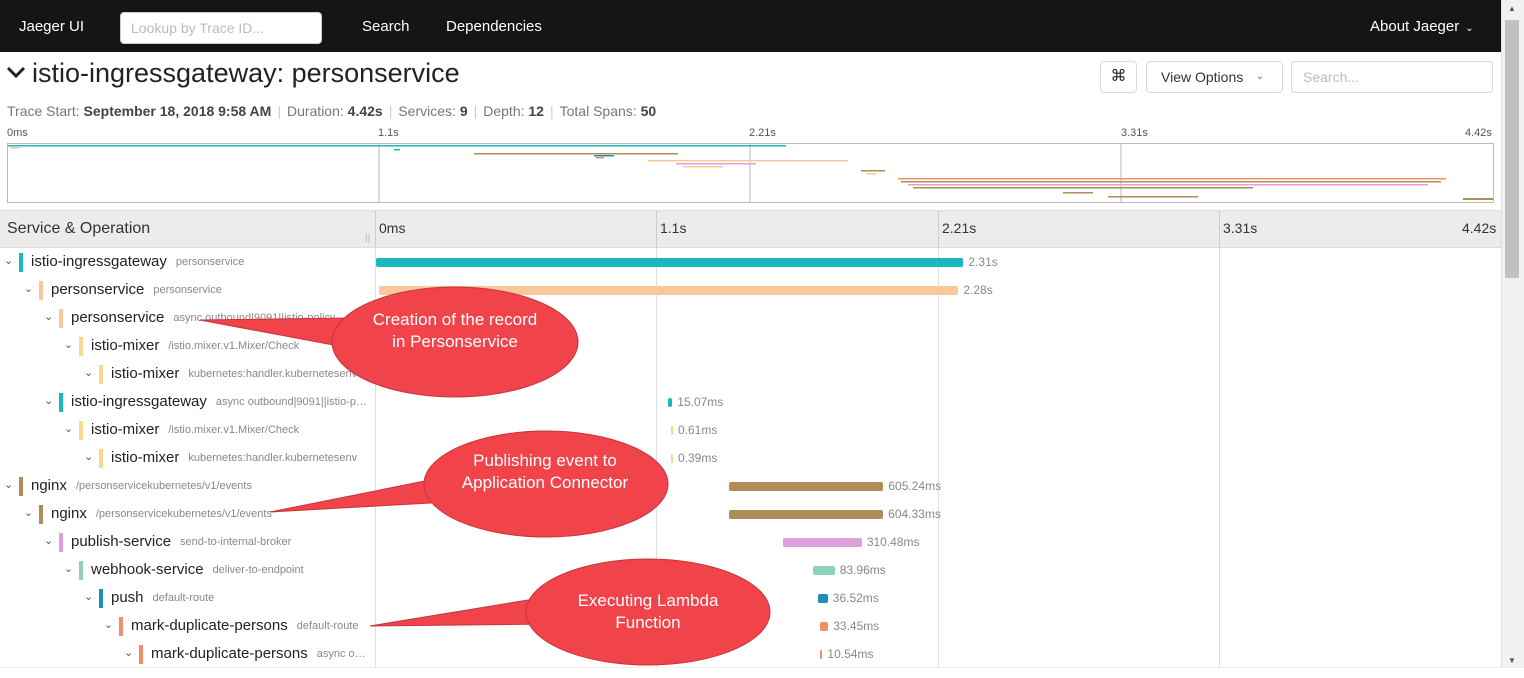 The image size is (1524, 678). What do you see at coordinates (51, 26) in the screenshot?
I see `brand-link: Jaeger UI` at bounding box center [51, 26].